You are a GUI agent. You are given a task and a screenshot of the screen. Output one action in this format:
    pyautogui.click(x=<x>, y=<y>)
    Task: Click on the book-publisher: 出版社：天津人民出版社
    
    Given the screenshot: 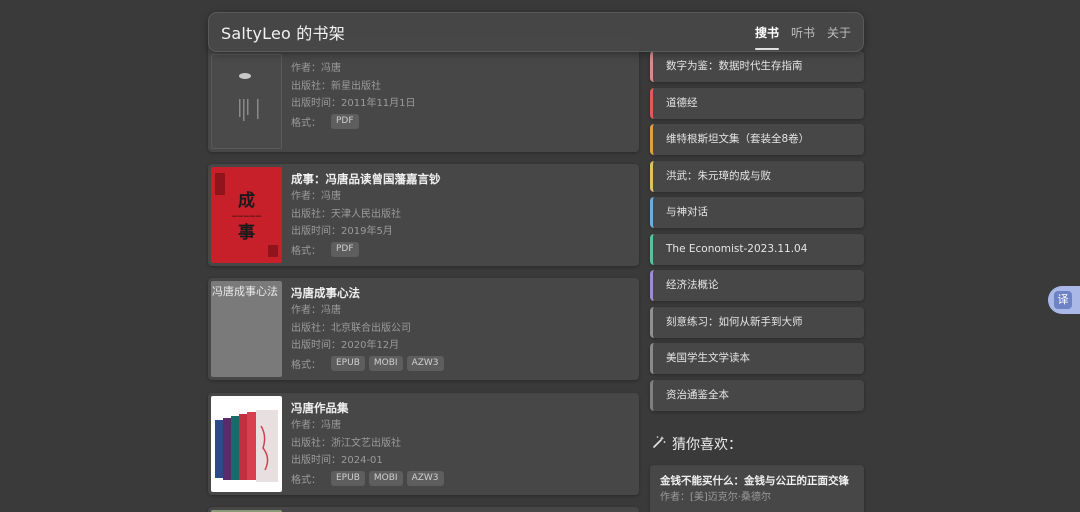 What is the action you would take?
    pyautogui.click(x=346, y=214)
    